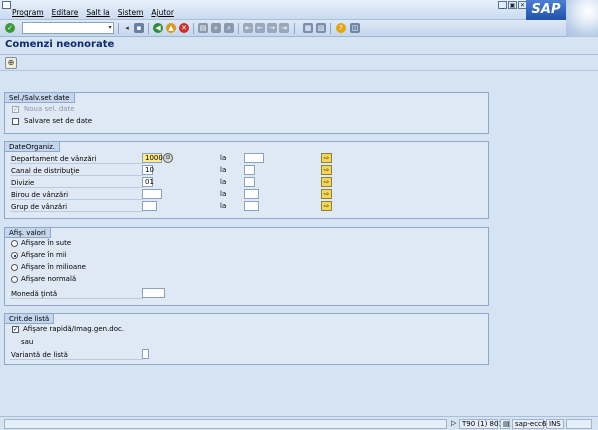 The width and height of the screenshot is (598, 430). Describe the element at coordinates (251, 194) in the screenshot. I see `sales-office-to-field` at that location.